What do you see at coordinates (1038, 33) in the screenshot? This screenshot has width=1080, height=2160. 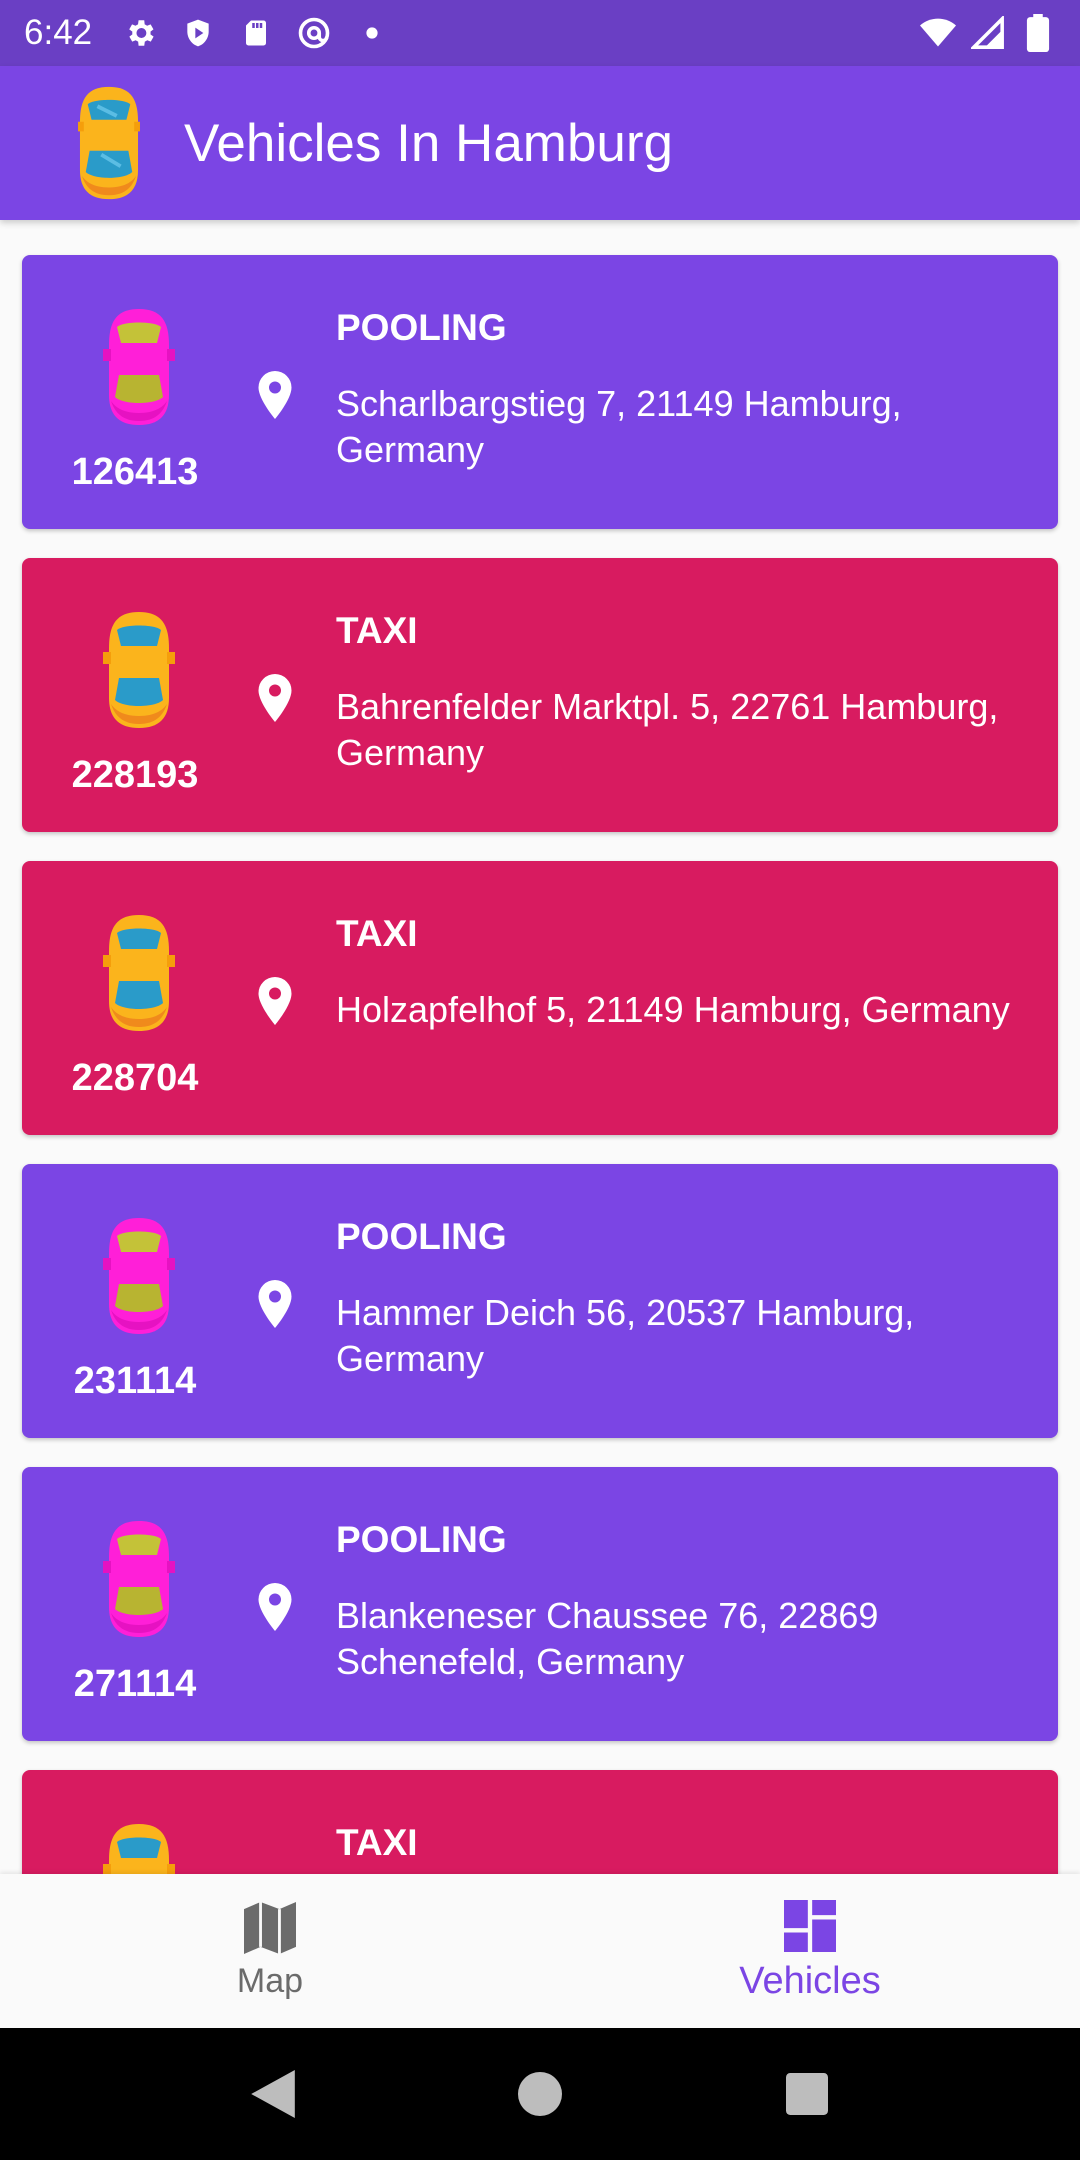 I see `battery-icon` at bounding box center [1038, 33].